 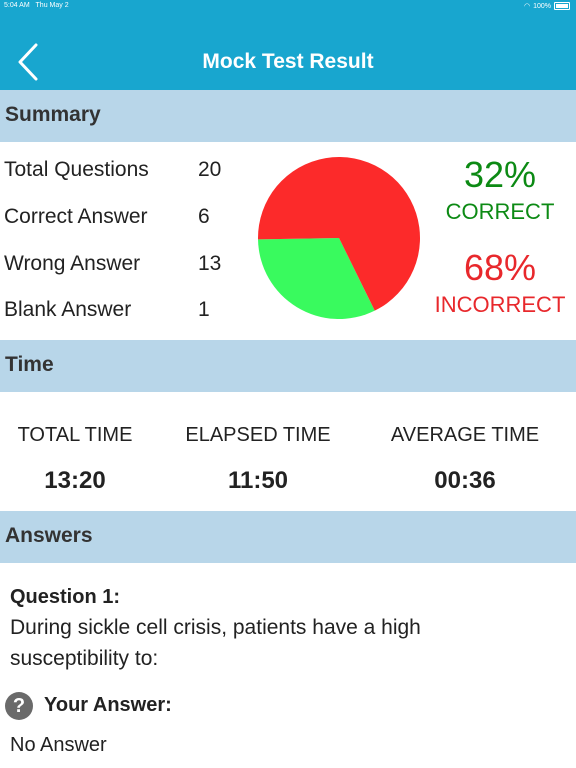 I want to click on battery-percent: 100%, so click(x=542, y=6).